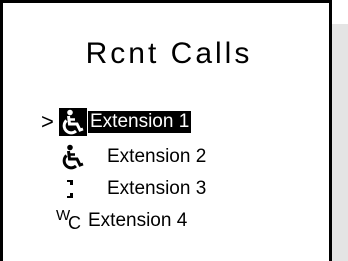  What do you see at coordinates (75, 189) in the screenshot?
I see `phone-handset-icon` at bounding box center [75, 189].